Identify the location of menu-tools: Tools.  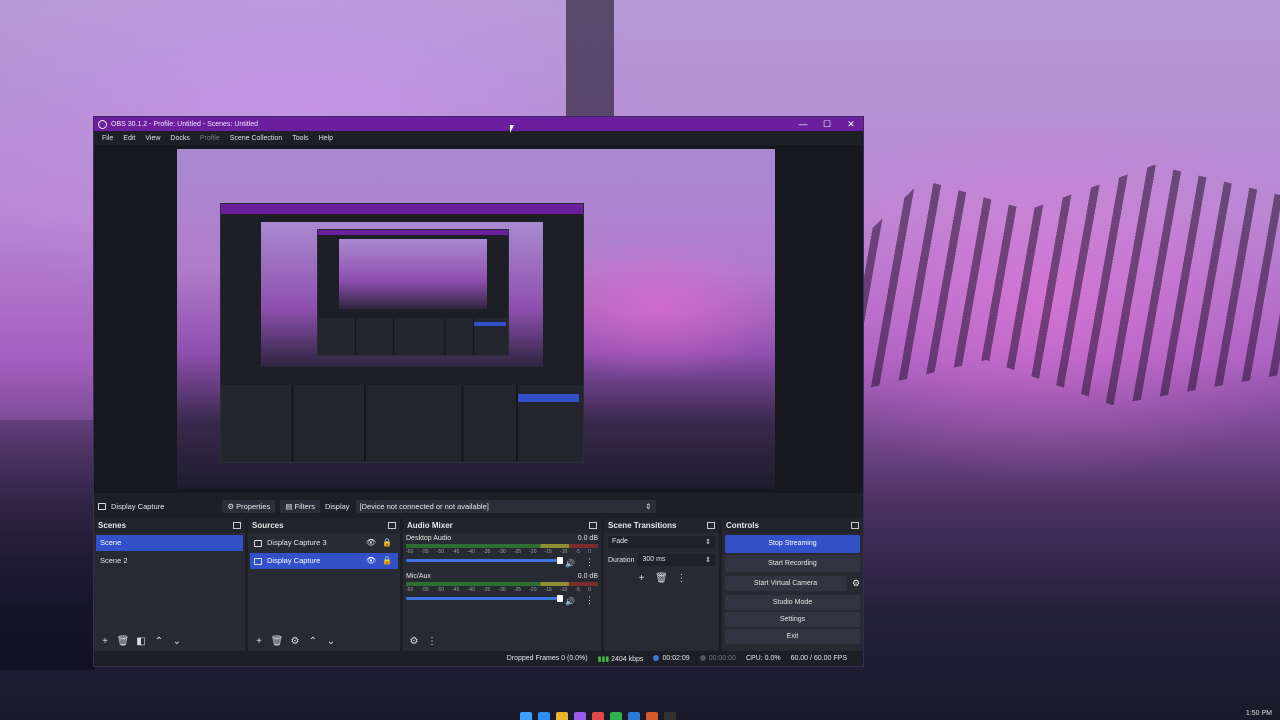
(300, 138).